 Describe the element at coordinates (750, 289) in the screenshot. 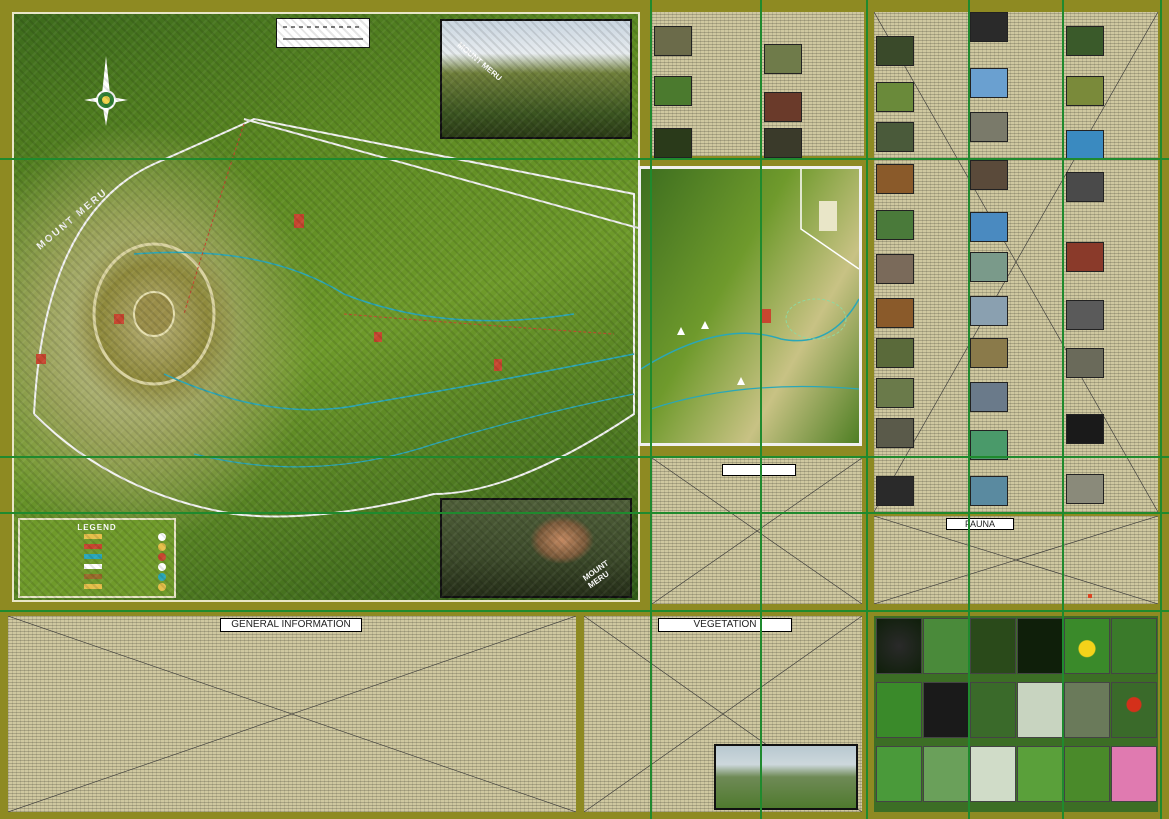

I see `inset-overlay` at that location.